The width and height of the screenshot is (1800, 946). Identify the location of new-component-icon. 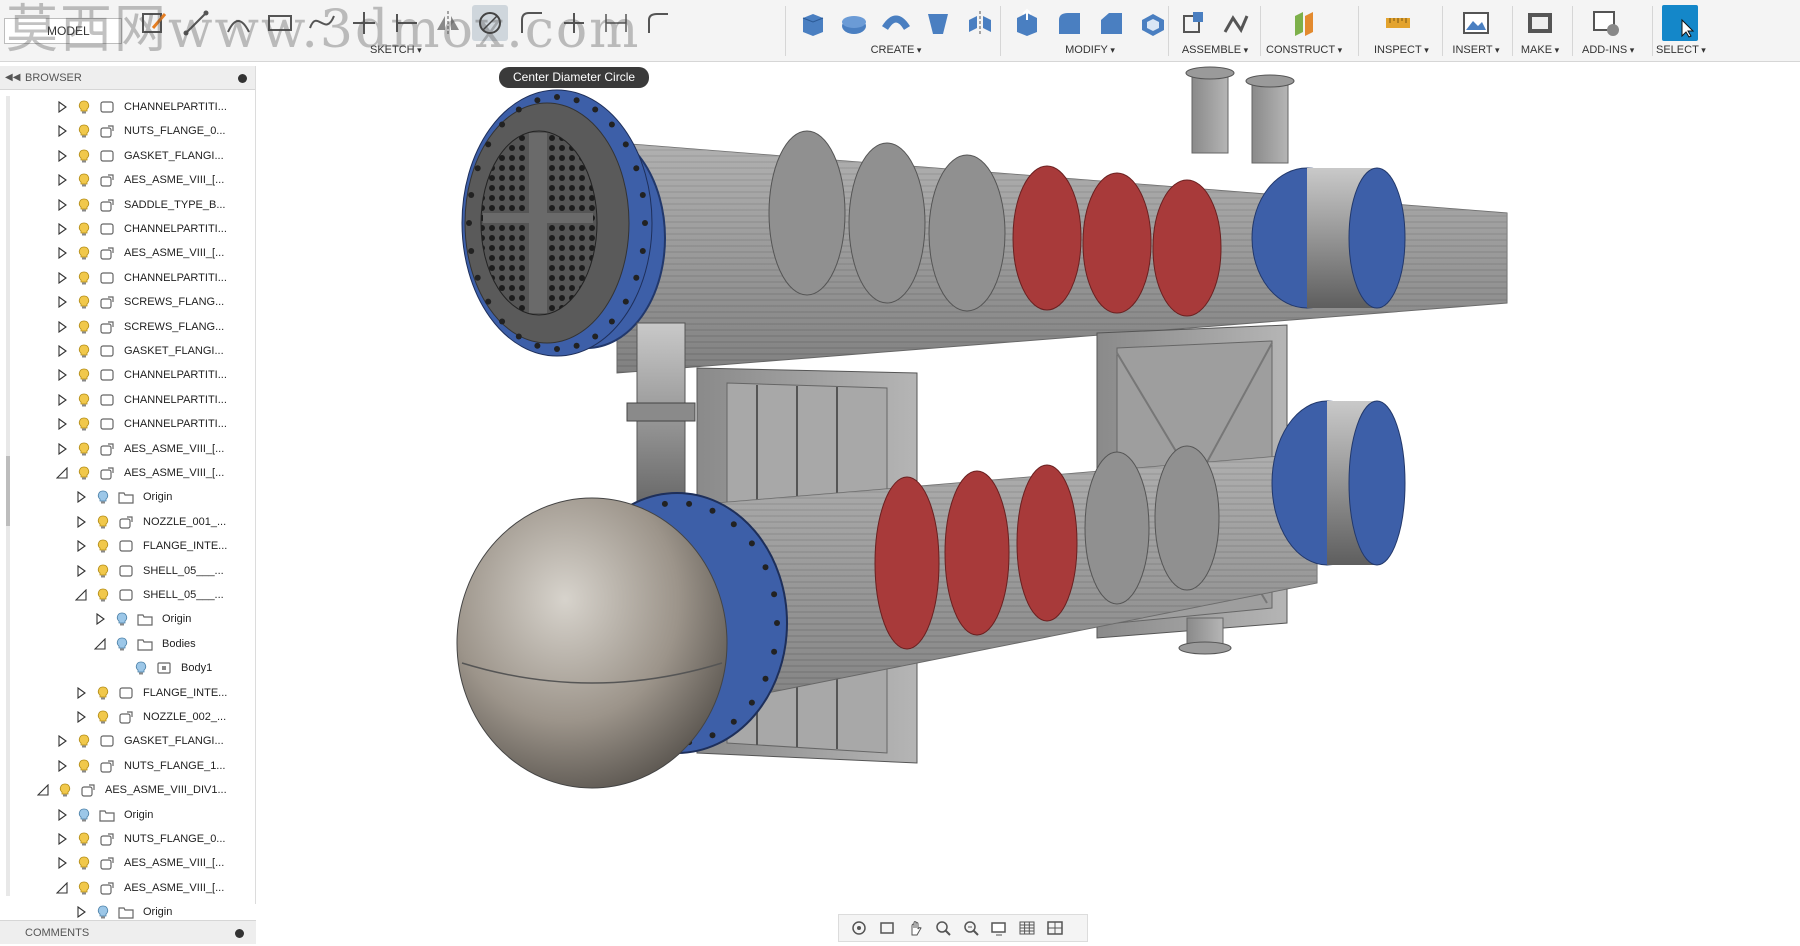
(1194, 23).